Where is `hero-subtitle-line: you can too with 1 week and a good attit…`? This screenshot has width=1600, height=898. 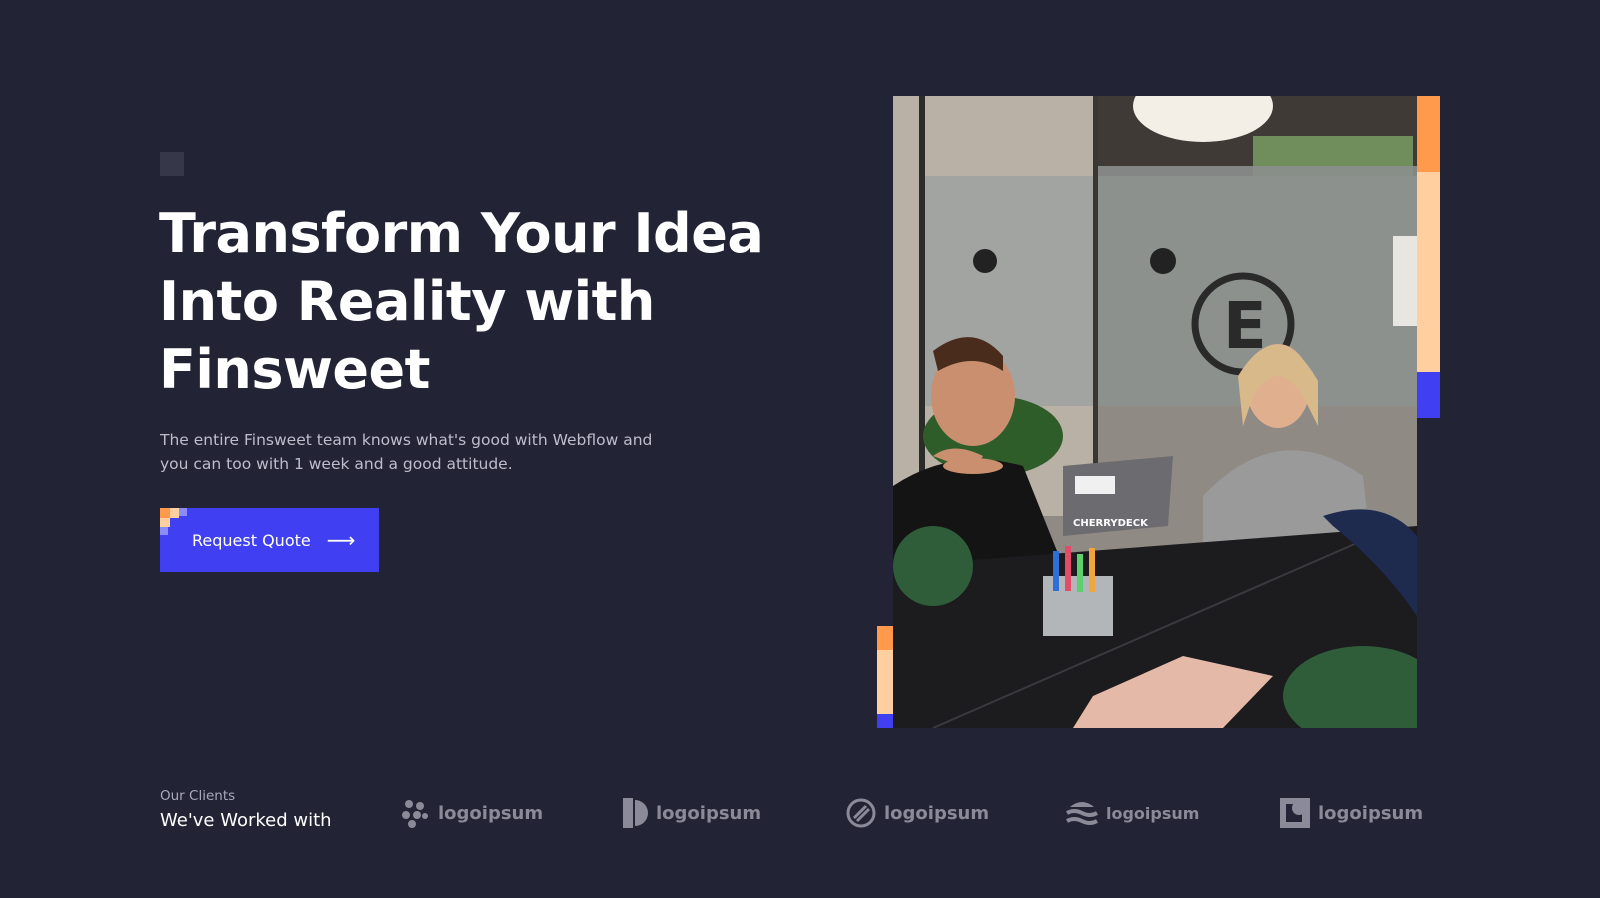
hero-subtitle-line: you can too with 1 week and a good attit… is located at coordinates (336, 464).